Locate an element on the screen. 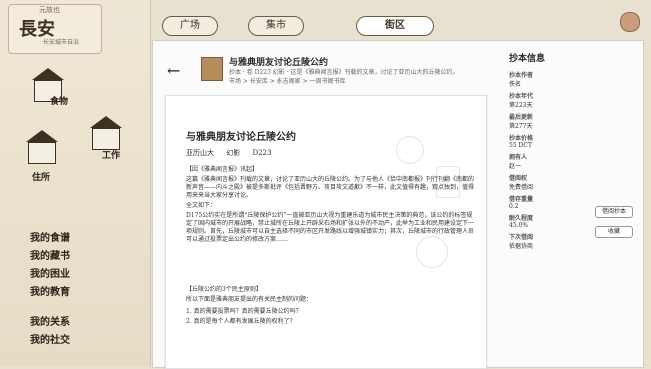 The image size is (651, 369). field-label: 借存重量 is located at coordinates (521, 199).